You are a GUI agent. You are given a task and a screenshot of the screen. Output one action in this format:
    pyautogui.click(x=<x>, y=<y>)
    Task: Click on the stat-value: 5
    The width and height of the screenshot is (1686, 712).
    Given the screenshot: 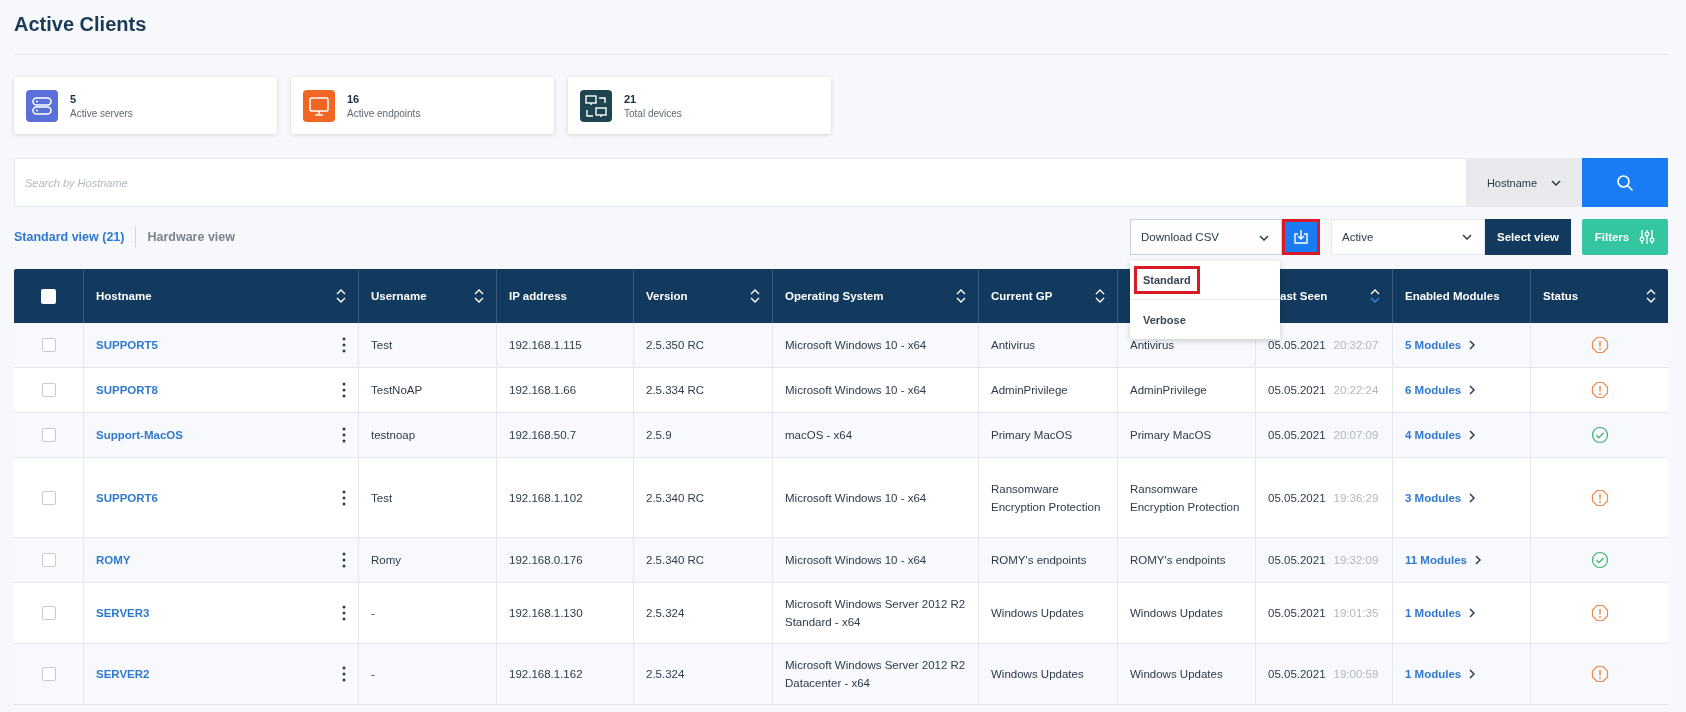 What is the action you would take?
    pyautogui.click(x=74, y=98)
    